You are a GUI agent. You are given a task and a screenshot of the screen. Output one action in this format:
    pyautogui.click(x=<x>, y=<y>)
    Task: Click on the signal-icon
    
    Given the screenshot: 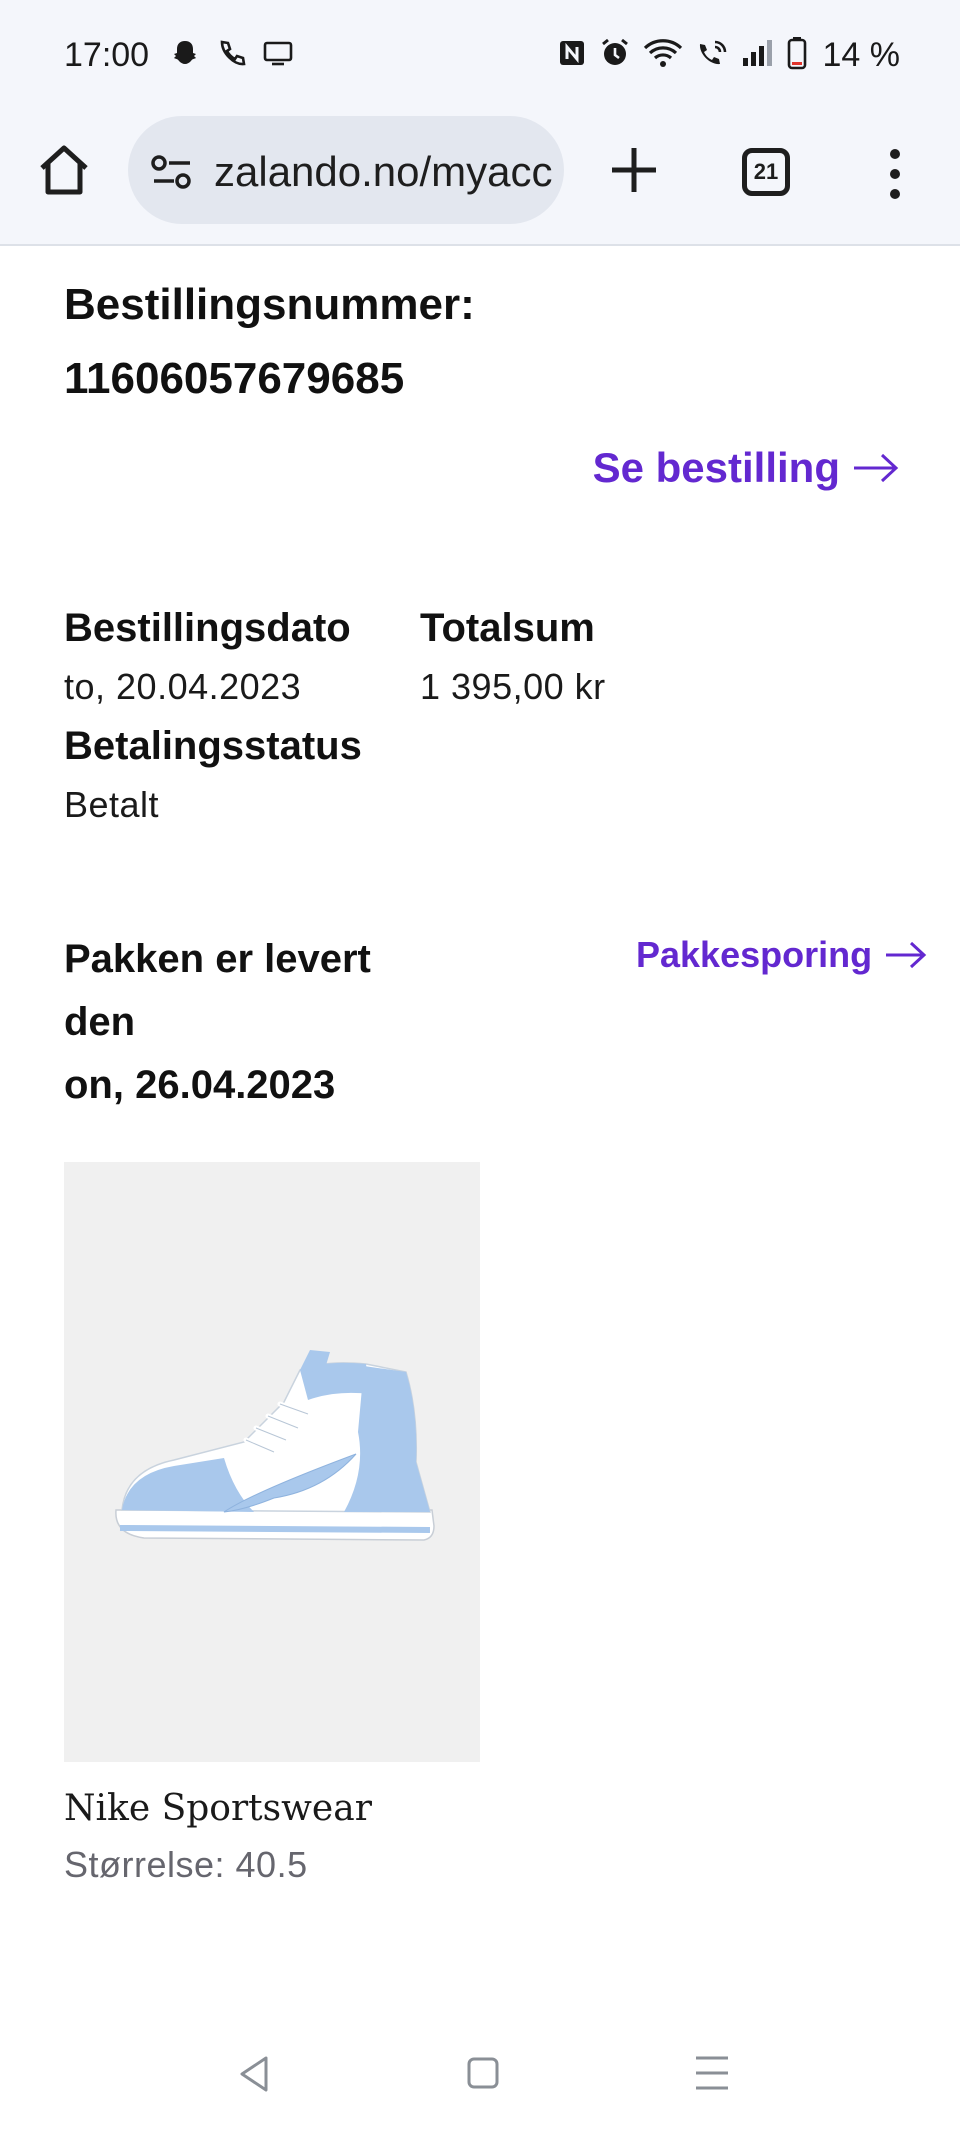 What is the action you would take?
    pyautogui.click(x=758, y=55)
    